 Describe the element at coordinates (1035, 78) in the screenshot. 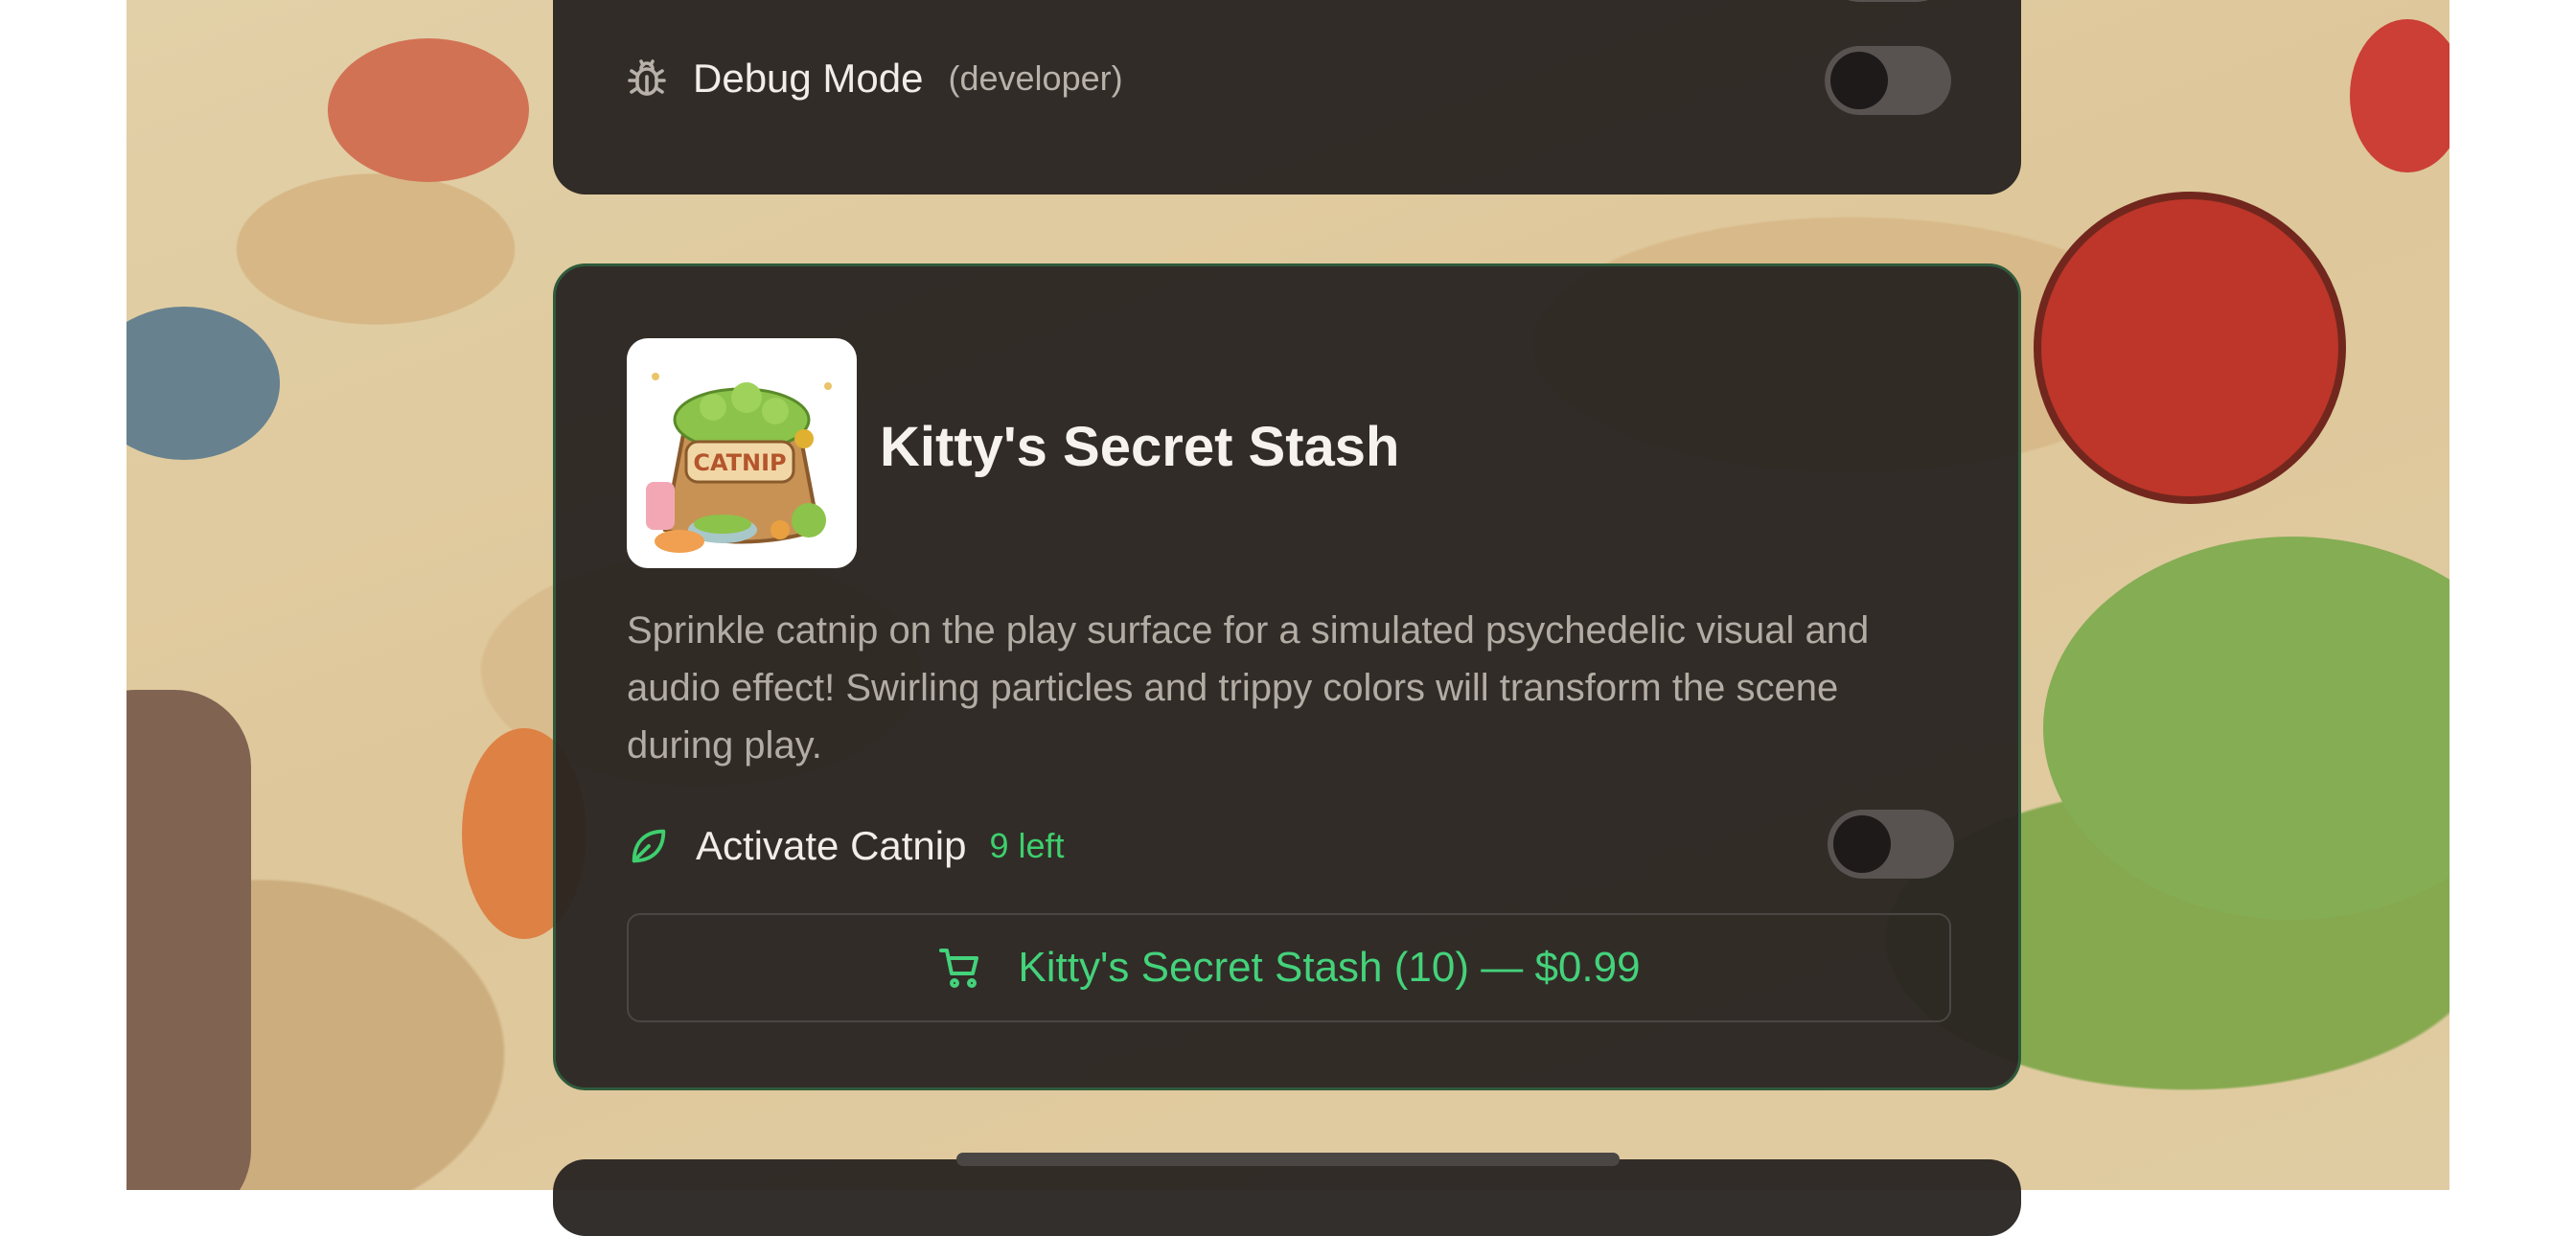

I see `debug-mode-hint: (developer)` at that location.